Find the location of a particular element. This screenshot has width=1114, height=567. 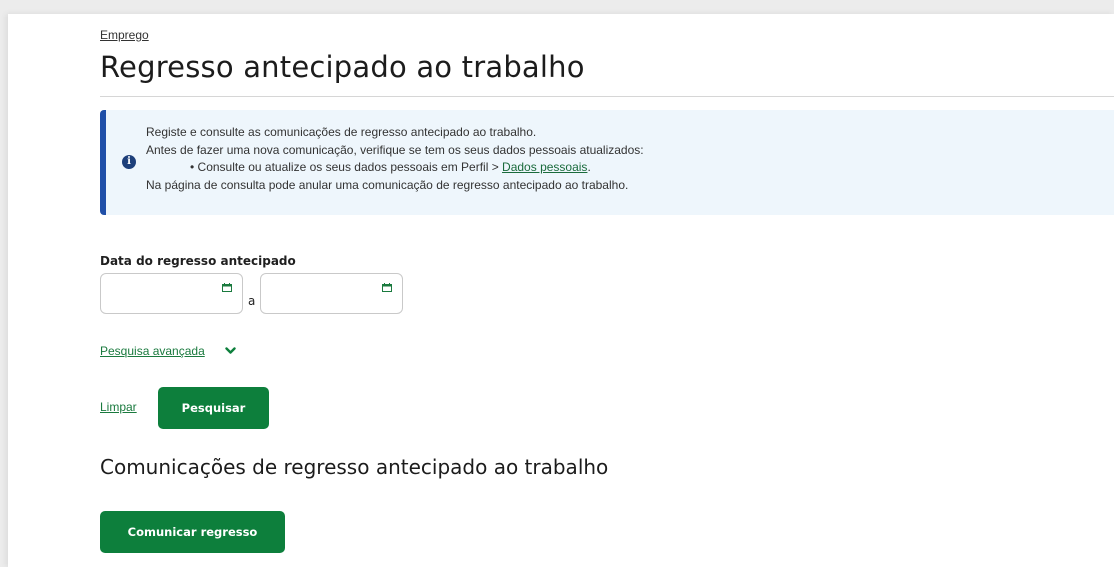

date-to-field is located at coordinates (331, 293).